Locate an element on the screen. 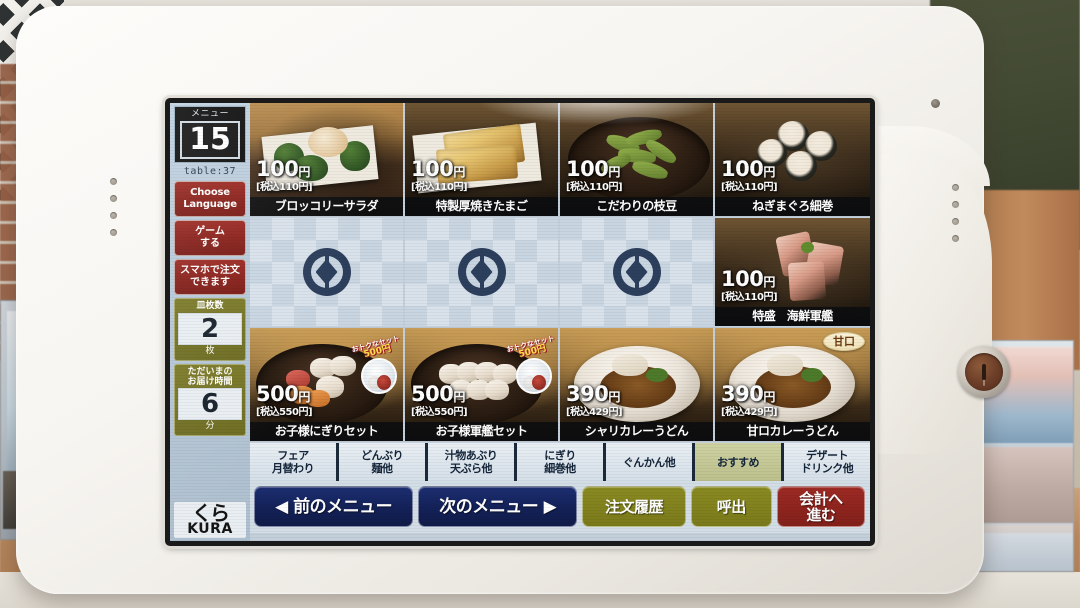  choose-language-button: Choose Language is located at coordinates (210, 199).